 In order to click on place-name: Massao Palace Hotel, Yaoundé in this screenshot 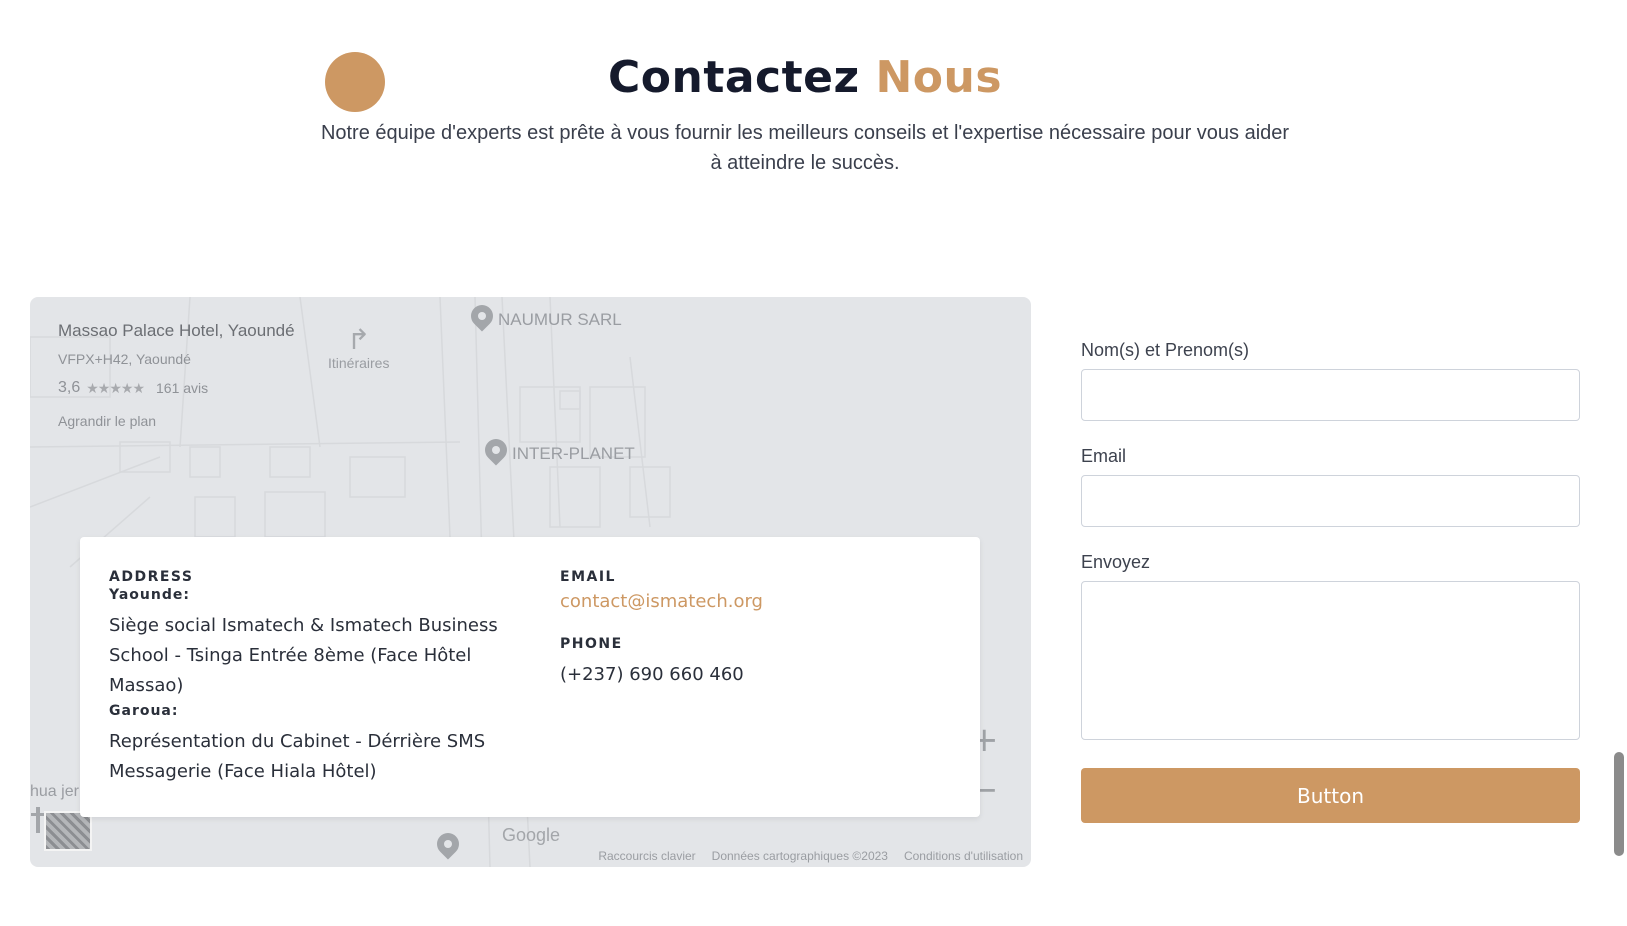, I will do `click(176, 330)`.